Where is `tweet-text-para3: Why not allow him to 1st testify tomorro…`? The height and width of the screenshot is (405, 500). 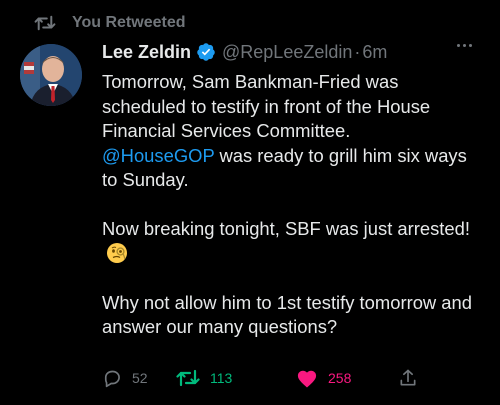 tweet-text-para3: Why not allow him to 1st testify tomorro… is located at coordinates (287, 314).